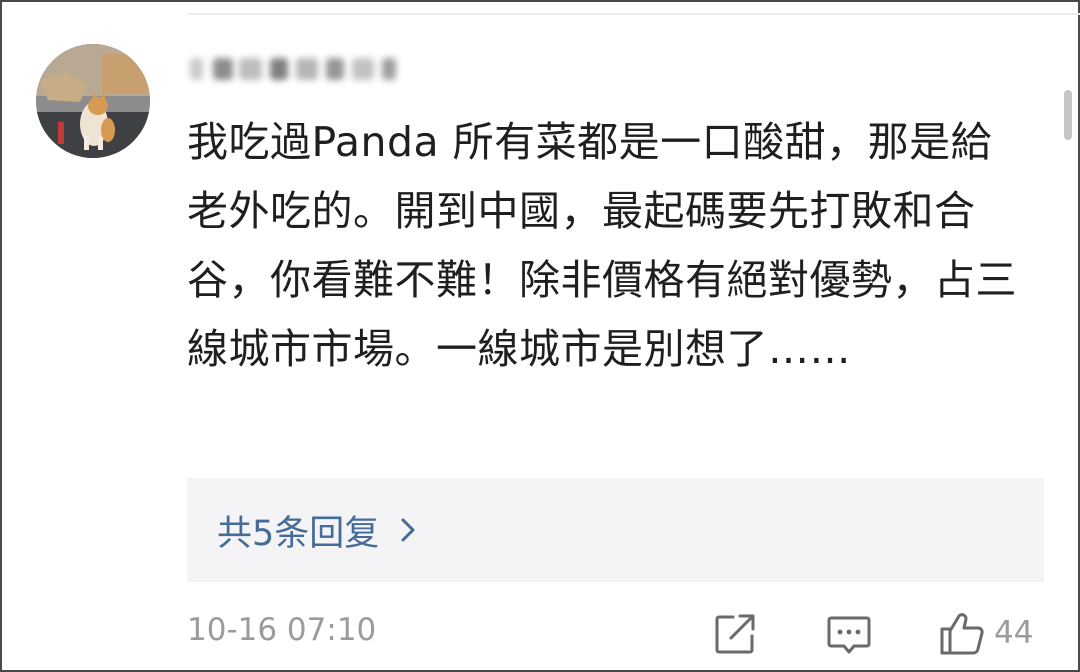  What do you see at coordinates (1014, 633) in the screenshot?
I see `like-count: 44` at bounding box center [1014, 633].